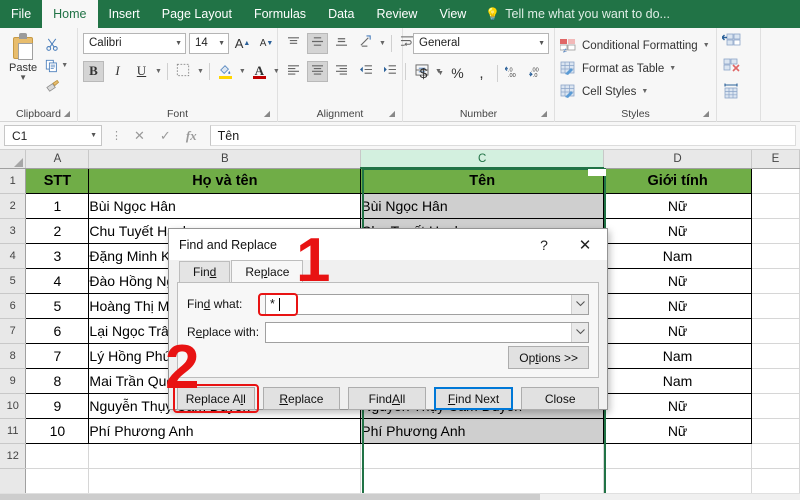  Describe the element at coordinates (57, 159) in the screenshot. I see `column-header-a: A` at that location.